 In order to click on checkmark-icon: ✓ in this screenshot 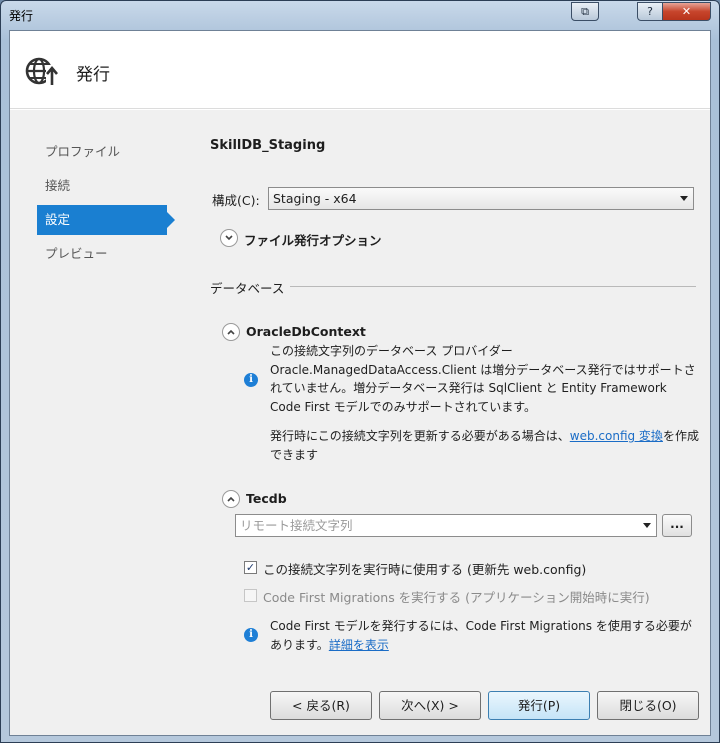, I will do `click(250, 567)`.